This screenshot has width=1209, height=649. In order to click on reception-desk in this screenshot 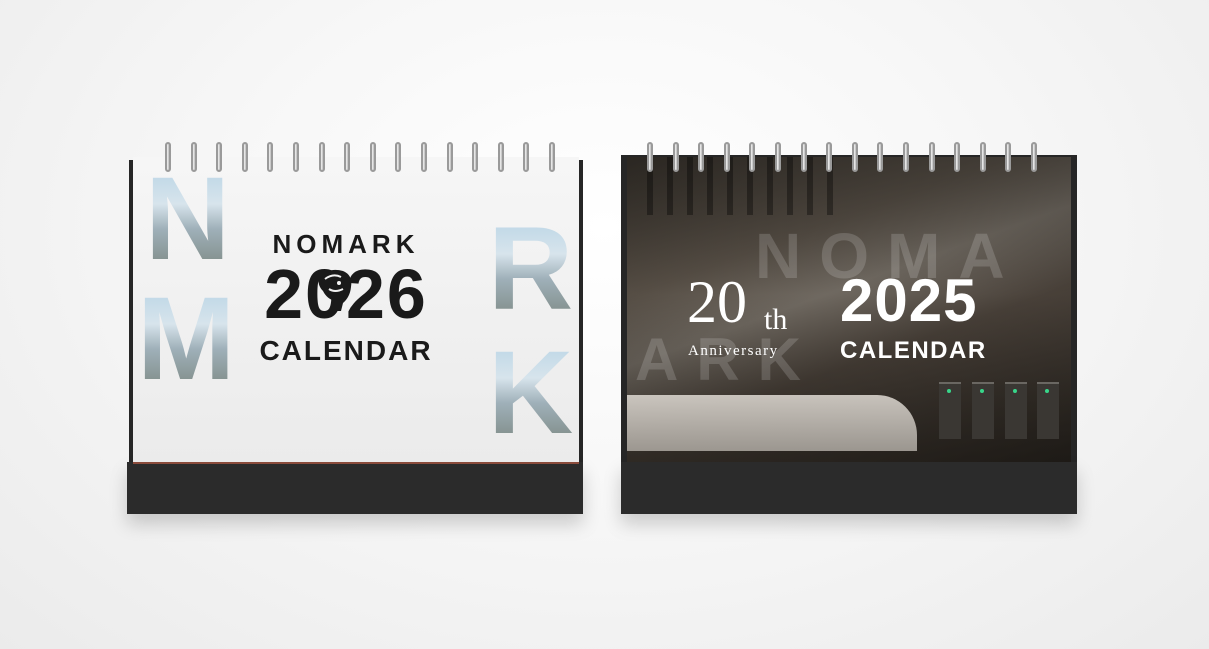, I will do `click(772, 423)`.